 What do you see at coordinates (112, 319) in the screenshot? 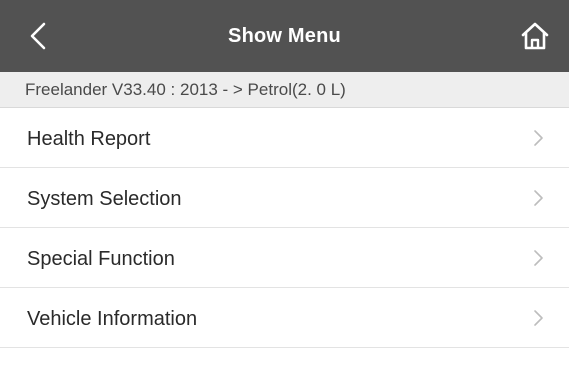
I see `menu-item-label: Vehicle Information` at bounding box center [112, 319].